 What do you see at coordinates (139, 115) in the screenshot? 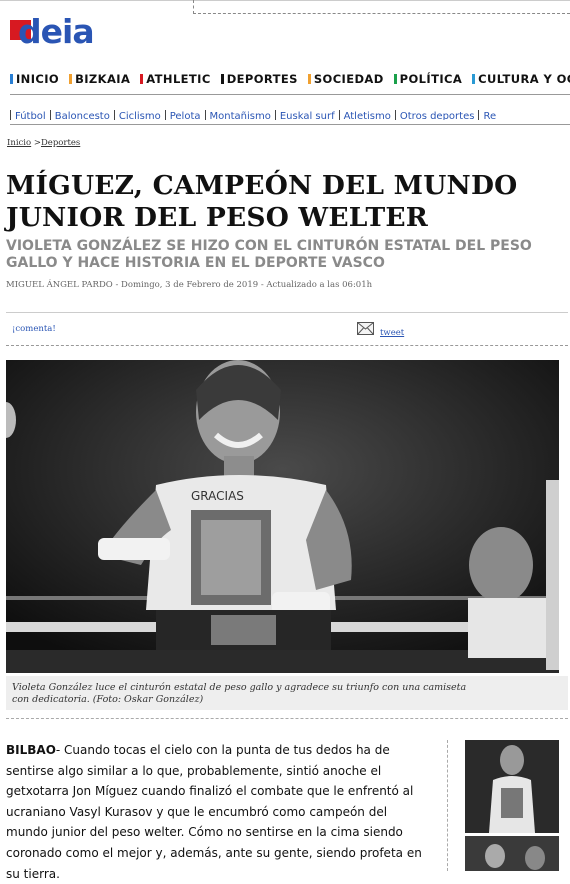
I see `sub-nav-item-2: Ciclismo` at bounding box center [139, 115].